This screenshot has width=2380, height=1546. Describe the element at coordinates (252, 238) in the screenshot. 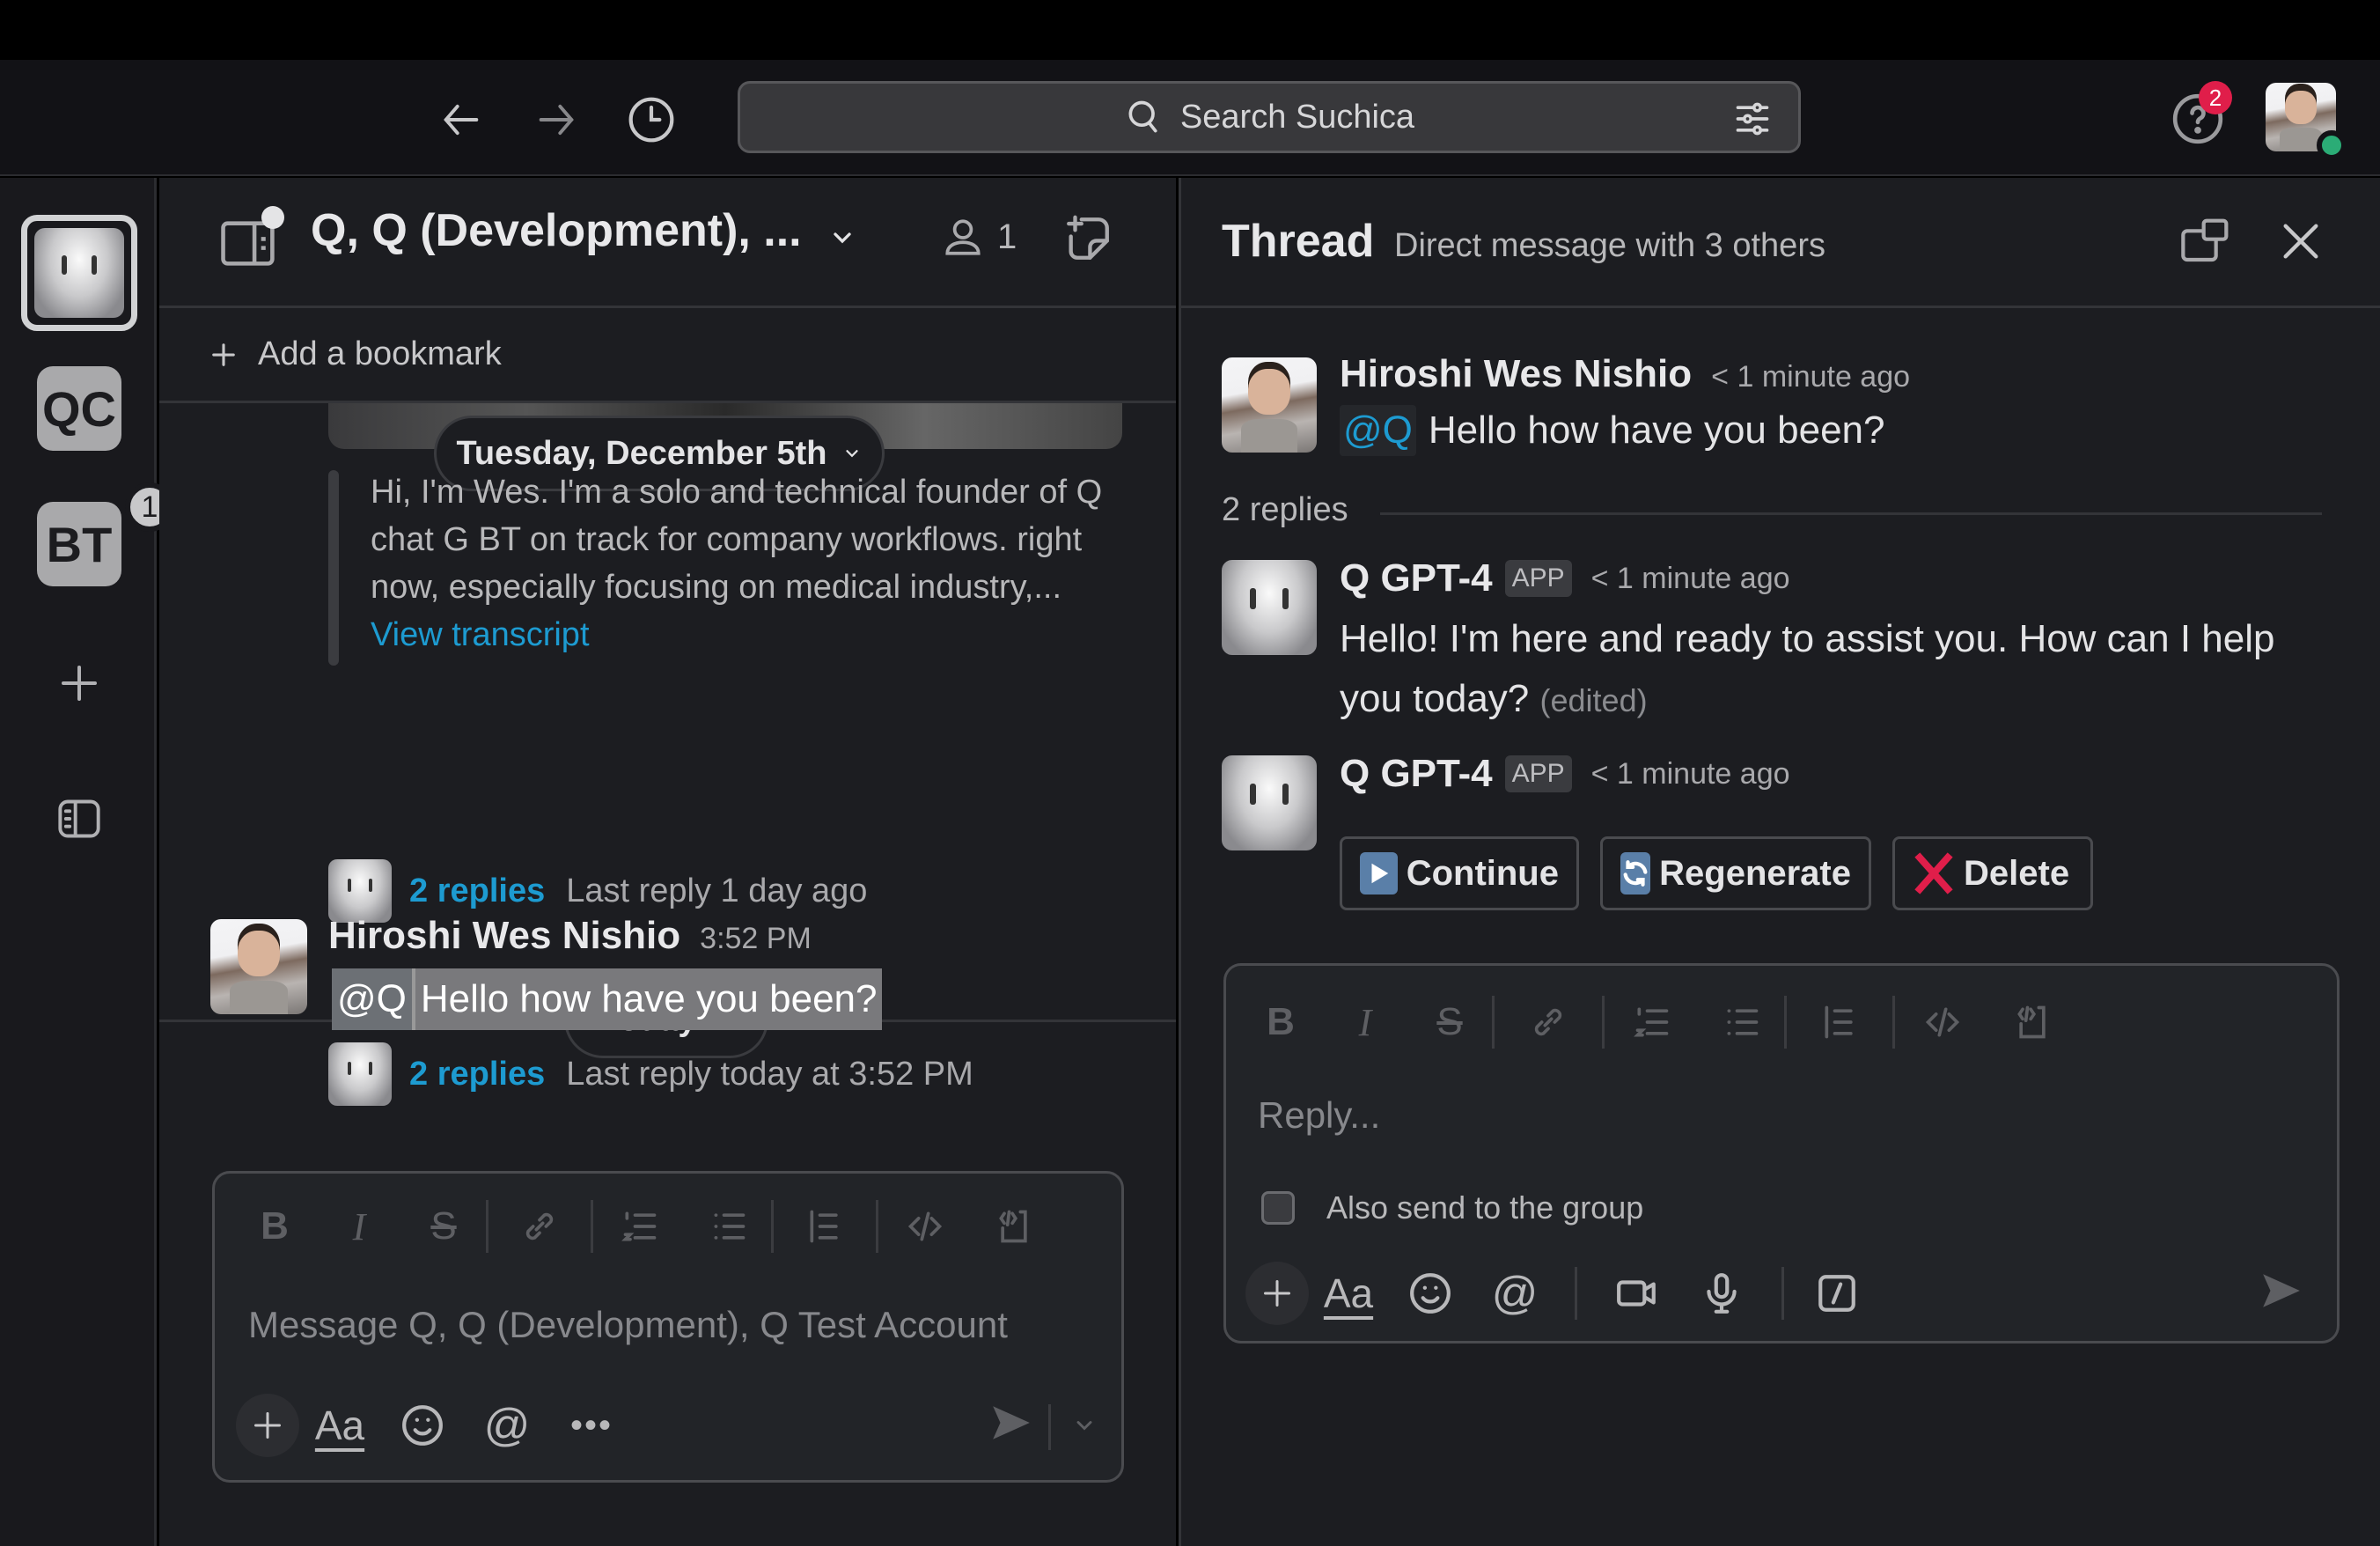

I see `channel-sidebar-toggle` at that location.